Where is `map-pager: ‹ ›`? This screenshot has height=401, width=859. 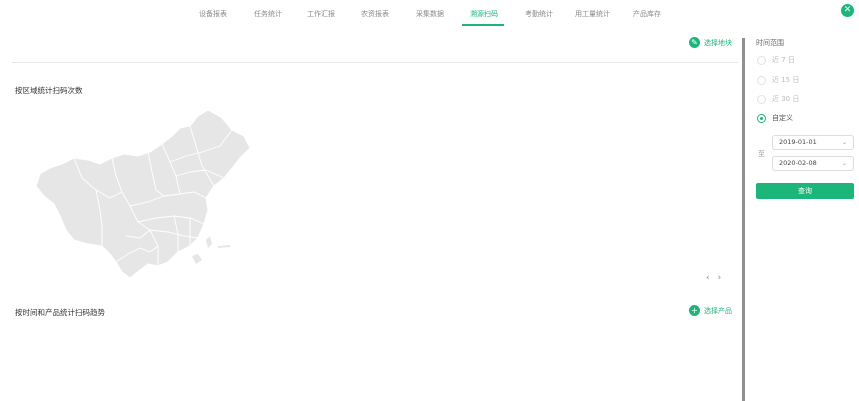 map-pager: ‹ › is located at coordinates (713, 278).